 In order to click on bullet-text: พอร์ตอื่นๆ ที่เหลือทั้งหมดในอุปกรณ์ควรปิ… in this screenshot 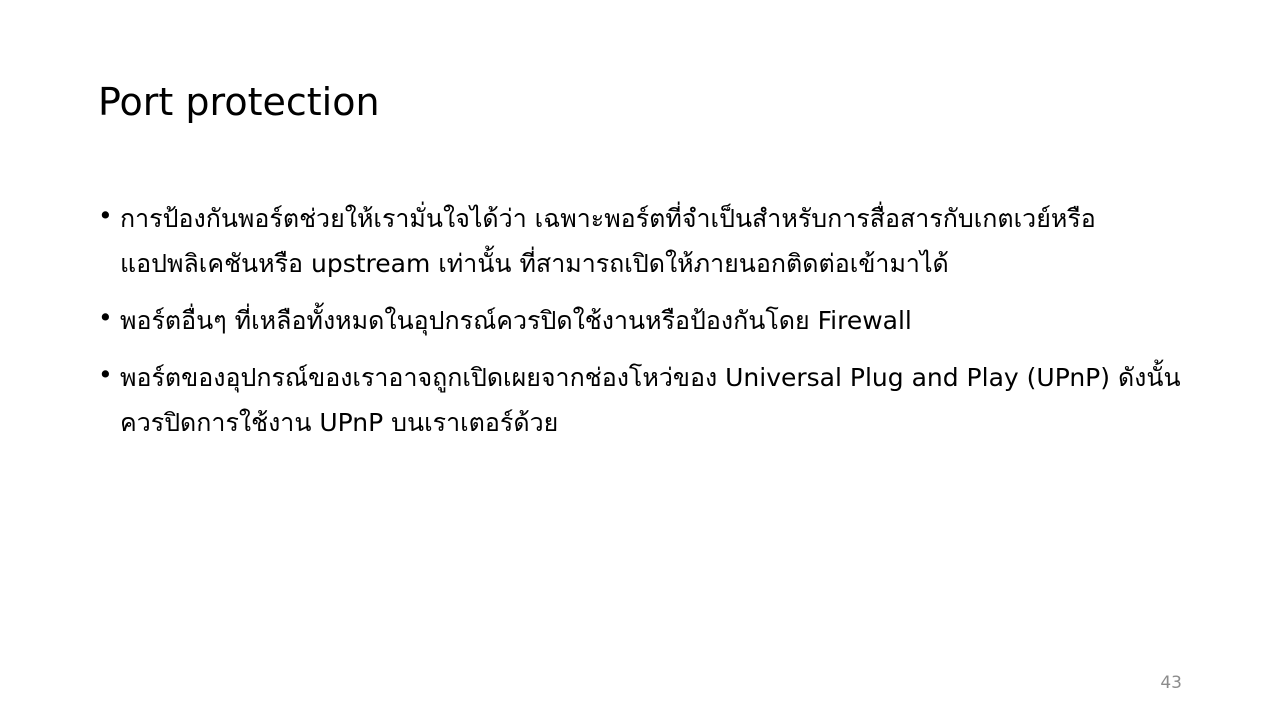, I will do `click(516, 320)`.